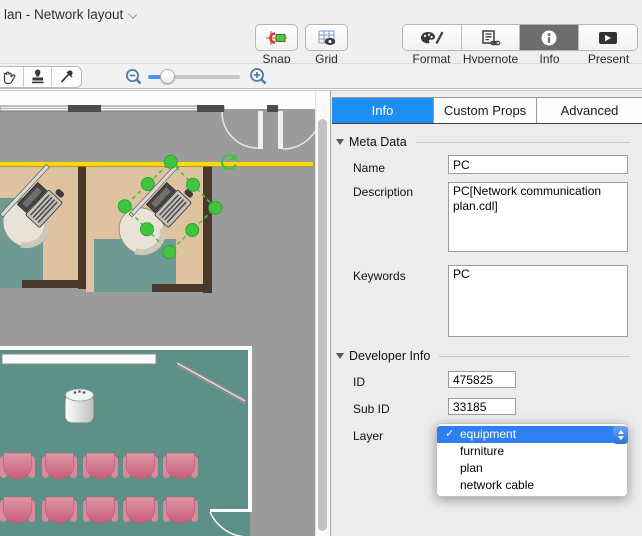 The height and width of the screenshot is (536, 642). I want to click on eyedropper-tool-button, so click(66, 77).